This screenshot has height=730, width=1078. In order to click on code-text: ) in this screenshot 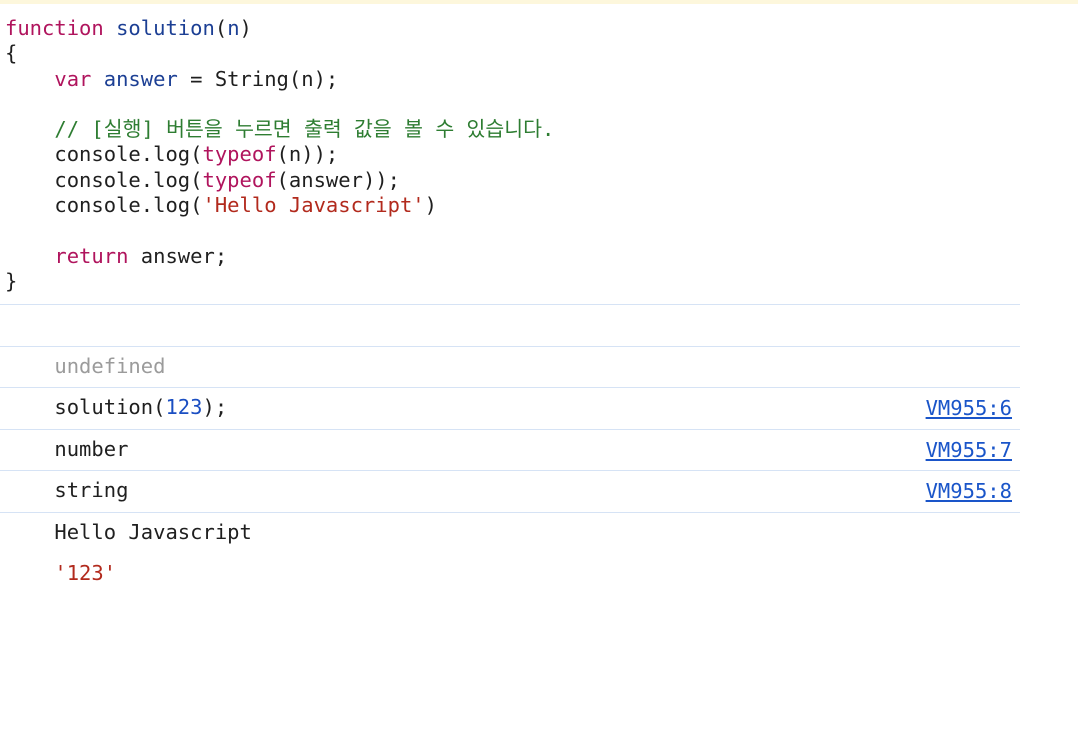, I will do `click(430, 205)`.